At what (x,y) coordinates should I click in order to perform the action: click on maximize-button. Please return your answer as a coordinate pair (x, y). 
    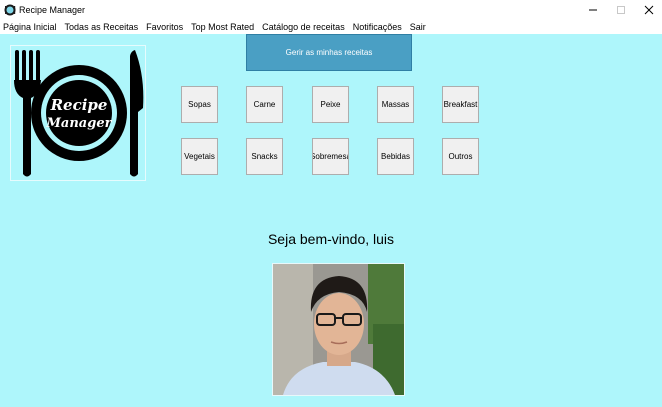
    Looking at the image, I should click on (621, 10).